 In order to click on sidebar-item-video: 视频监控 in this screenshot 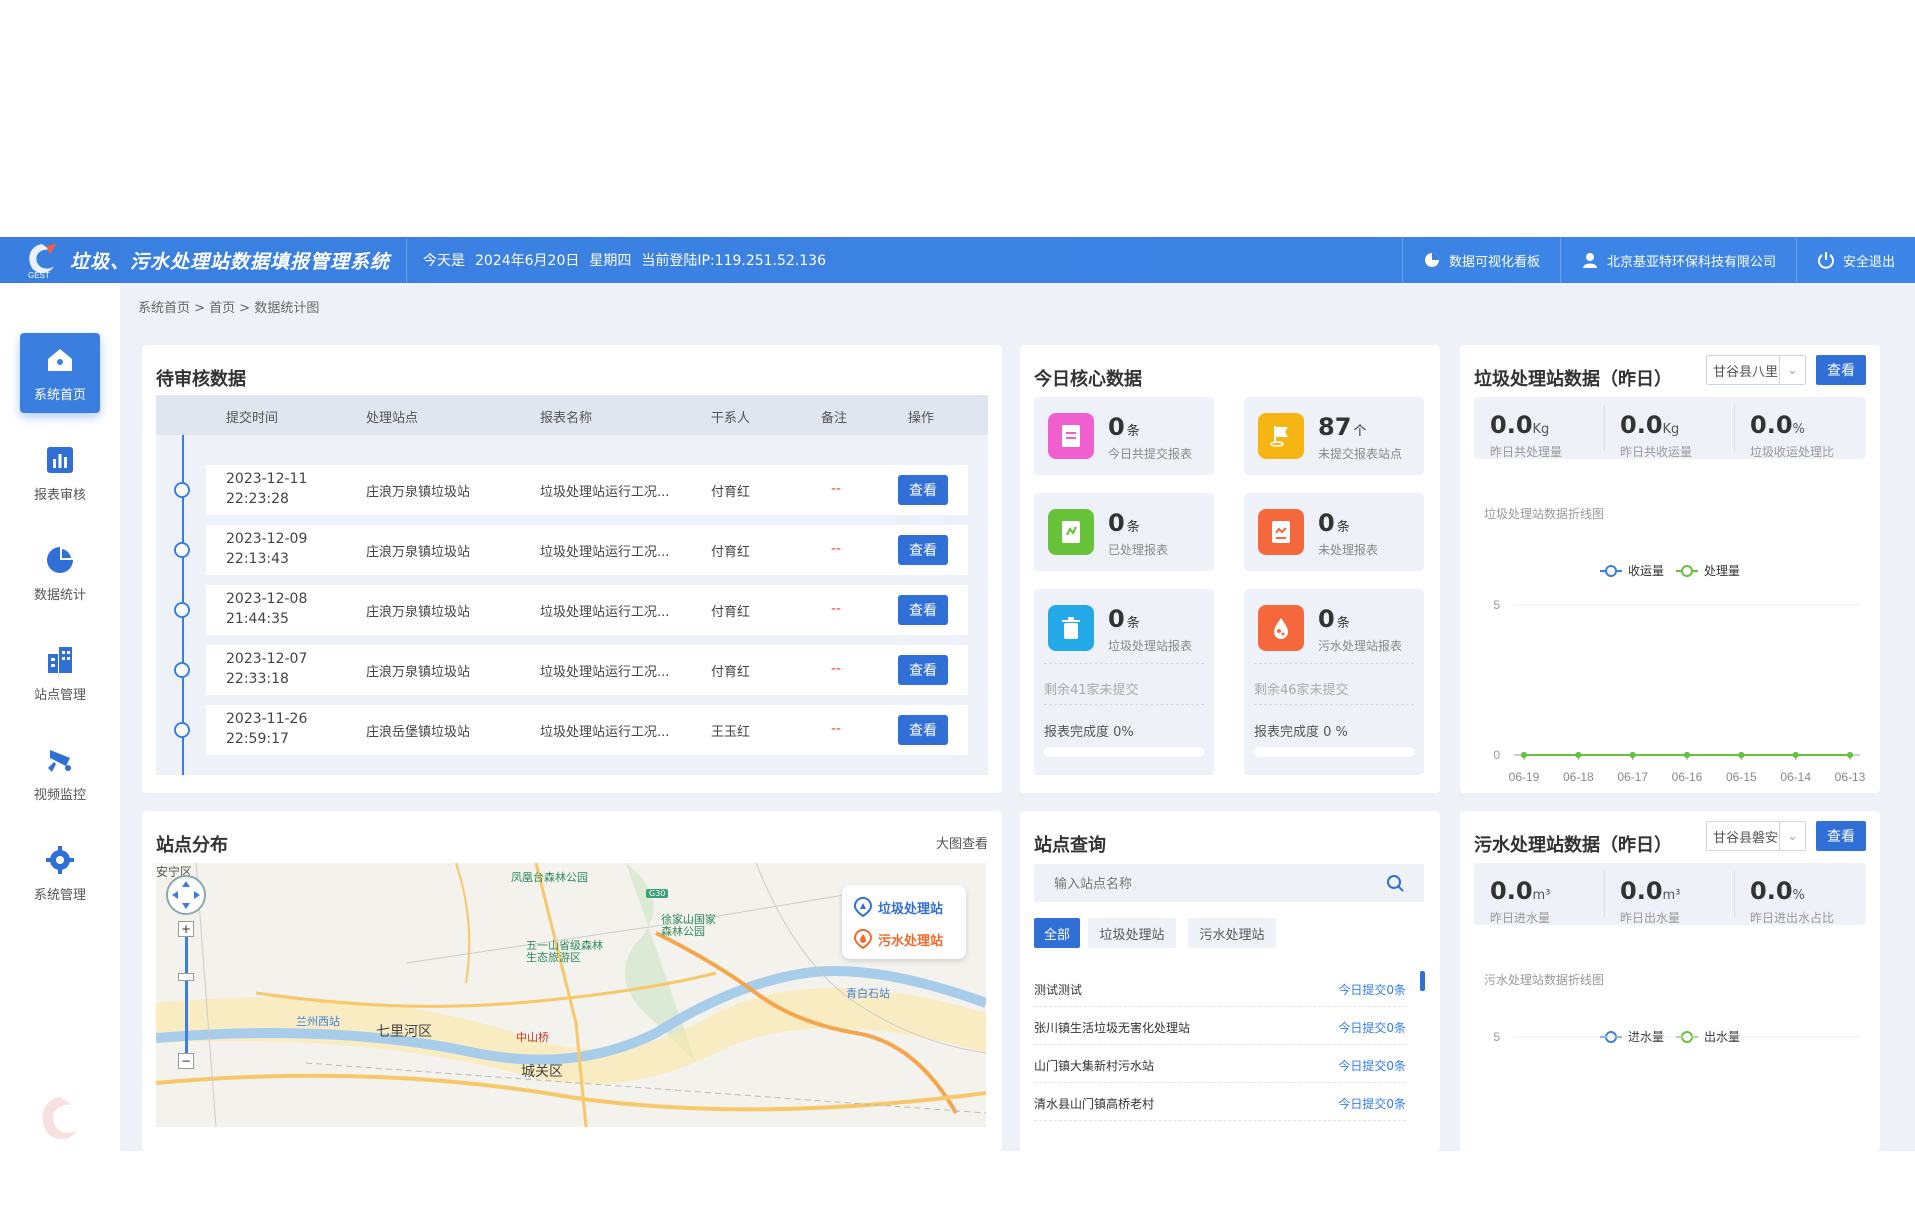, I will do `click(60, 773)`.